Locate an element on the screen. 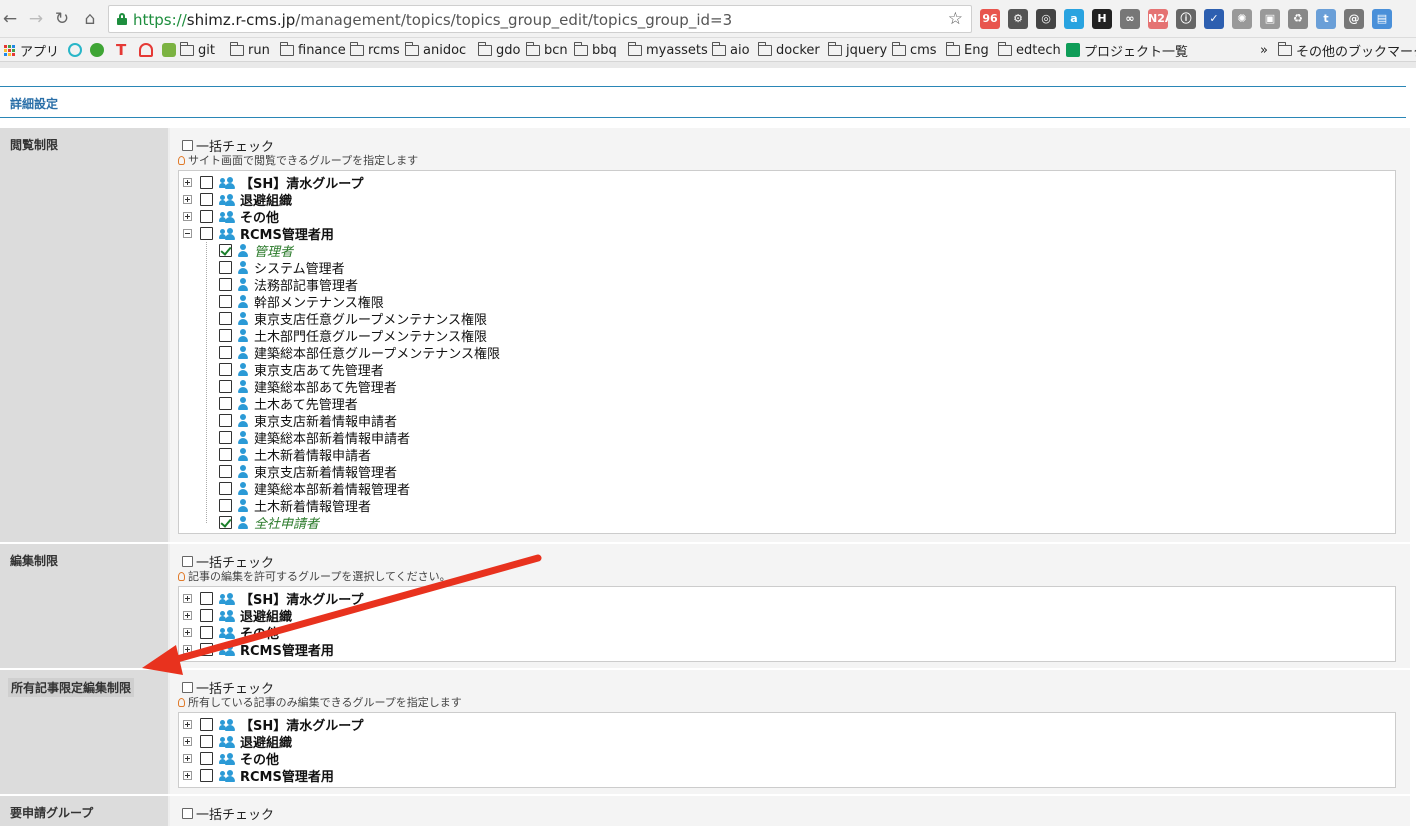 The height and width of the screenshot is (826, 1416). bookmark-folder-aio: aio is located at coordinates (730, 50).